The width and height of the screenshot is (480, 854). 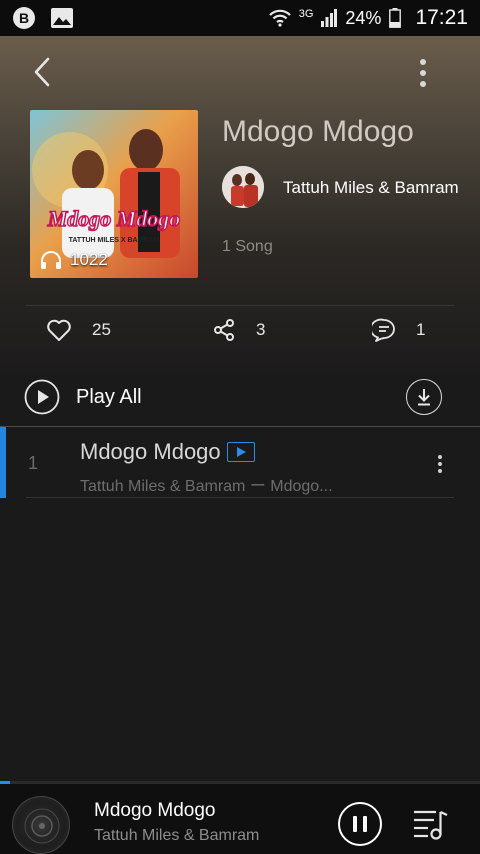 I want to click on share-button: 3, so click(x=238, y=330).